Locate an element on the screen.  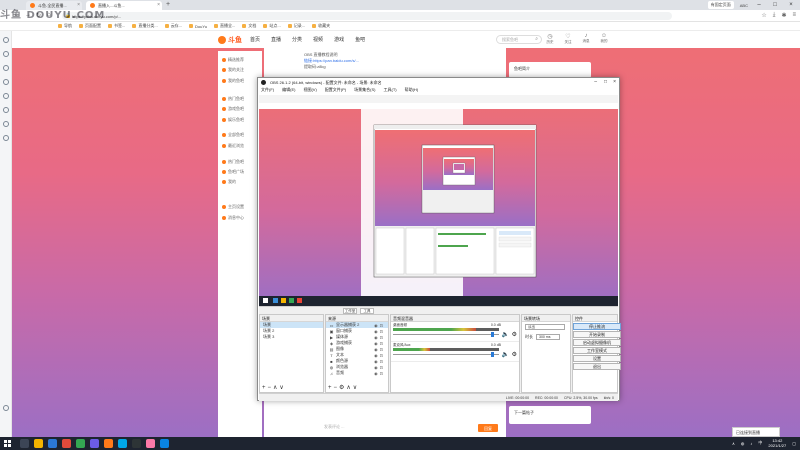
star-icon: ☆ is located at coordinates (763, 15).